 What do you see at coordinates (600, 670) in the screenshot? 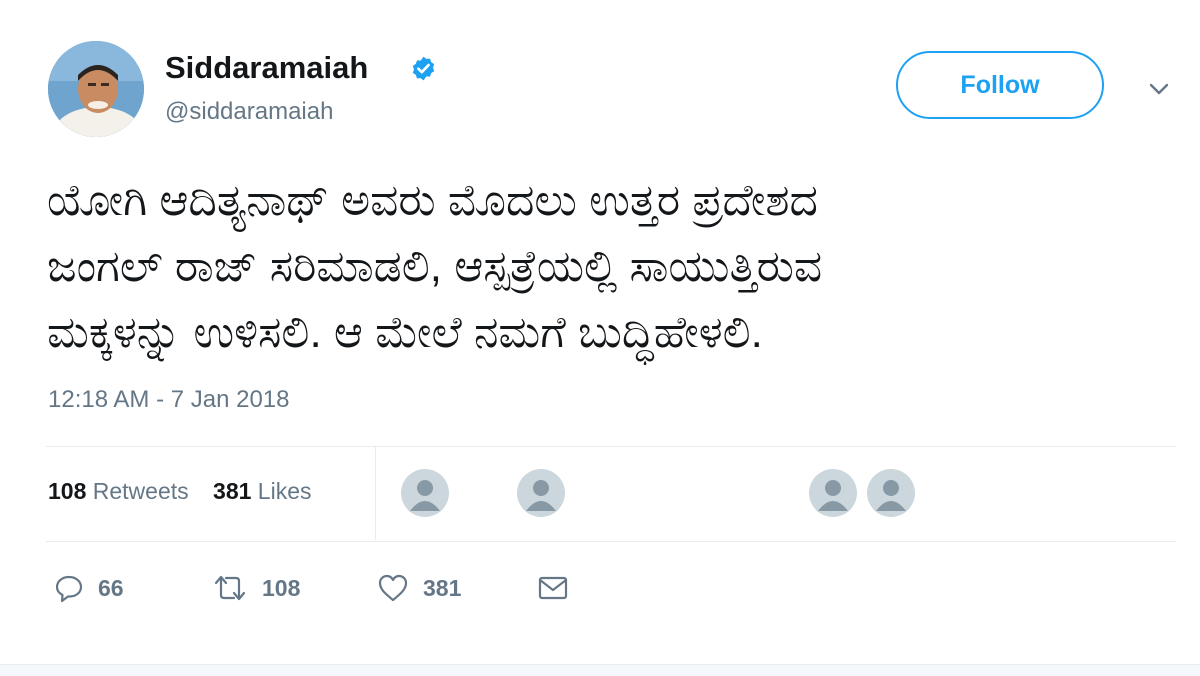
I see `bottom-strip` at bounding box center [600, 670].